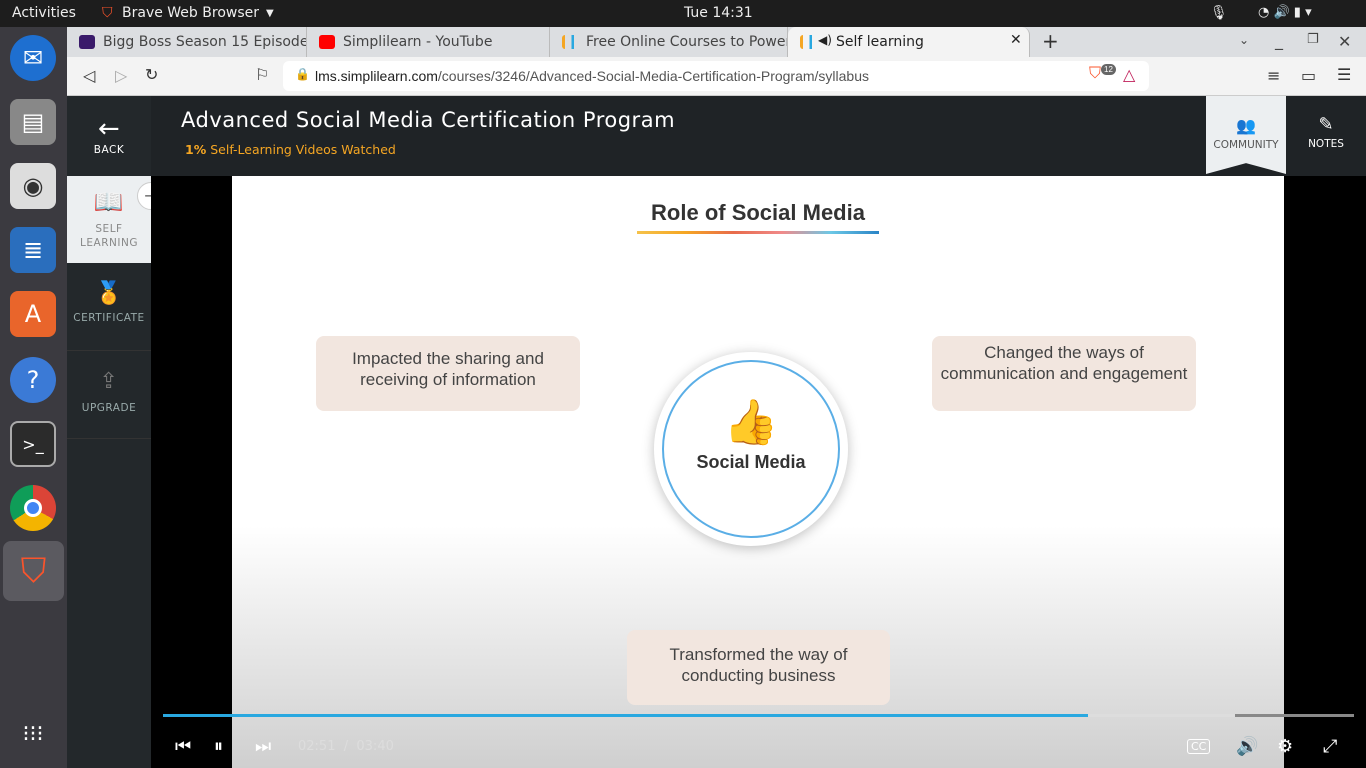 This screenshot has width=1366, height=768. I want to click on title-underline, so click(758, 232).